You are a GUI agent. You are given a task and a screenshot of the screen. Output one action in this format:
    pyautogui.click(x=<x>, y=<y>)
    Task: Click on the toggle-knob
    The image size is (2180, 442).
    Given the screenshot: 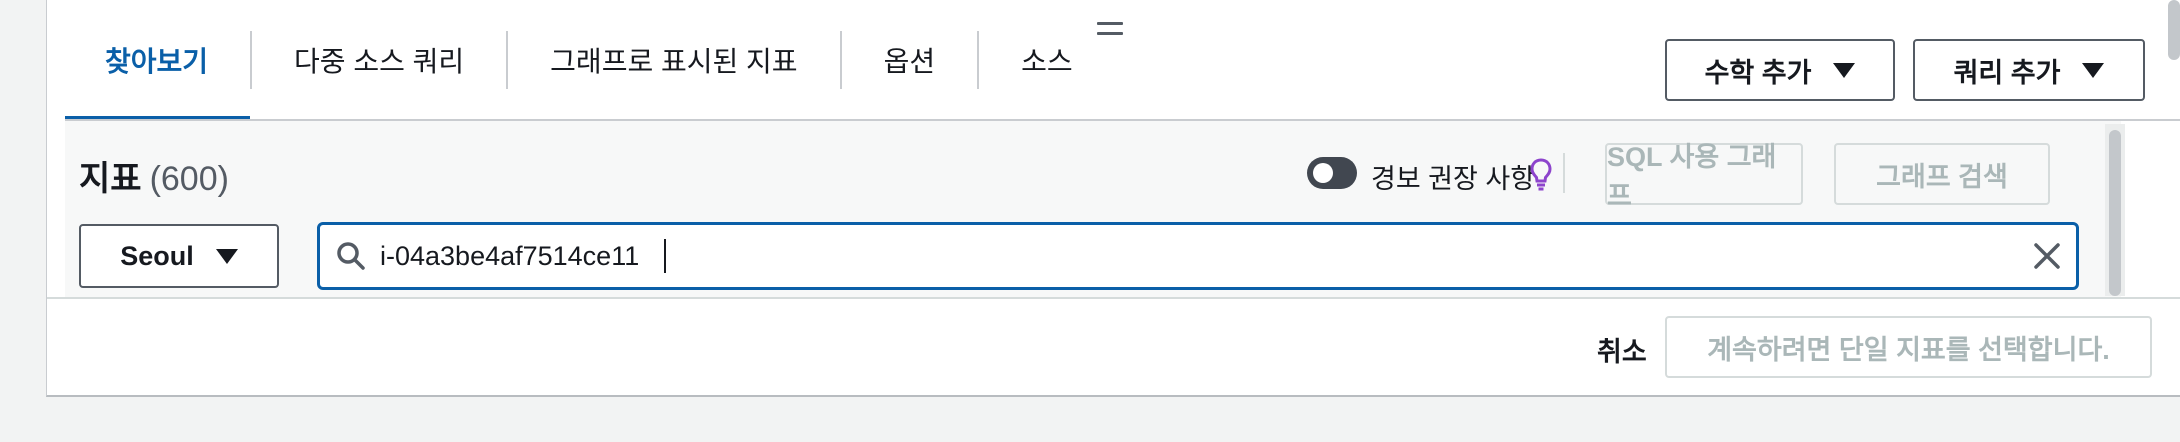 What is the action you would take?
    pyautogui.click(x=1323, y=173)
    